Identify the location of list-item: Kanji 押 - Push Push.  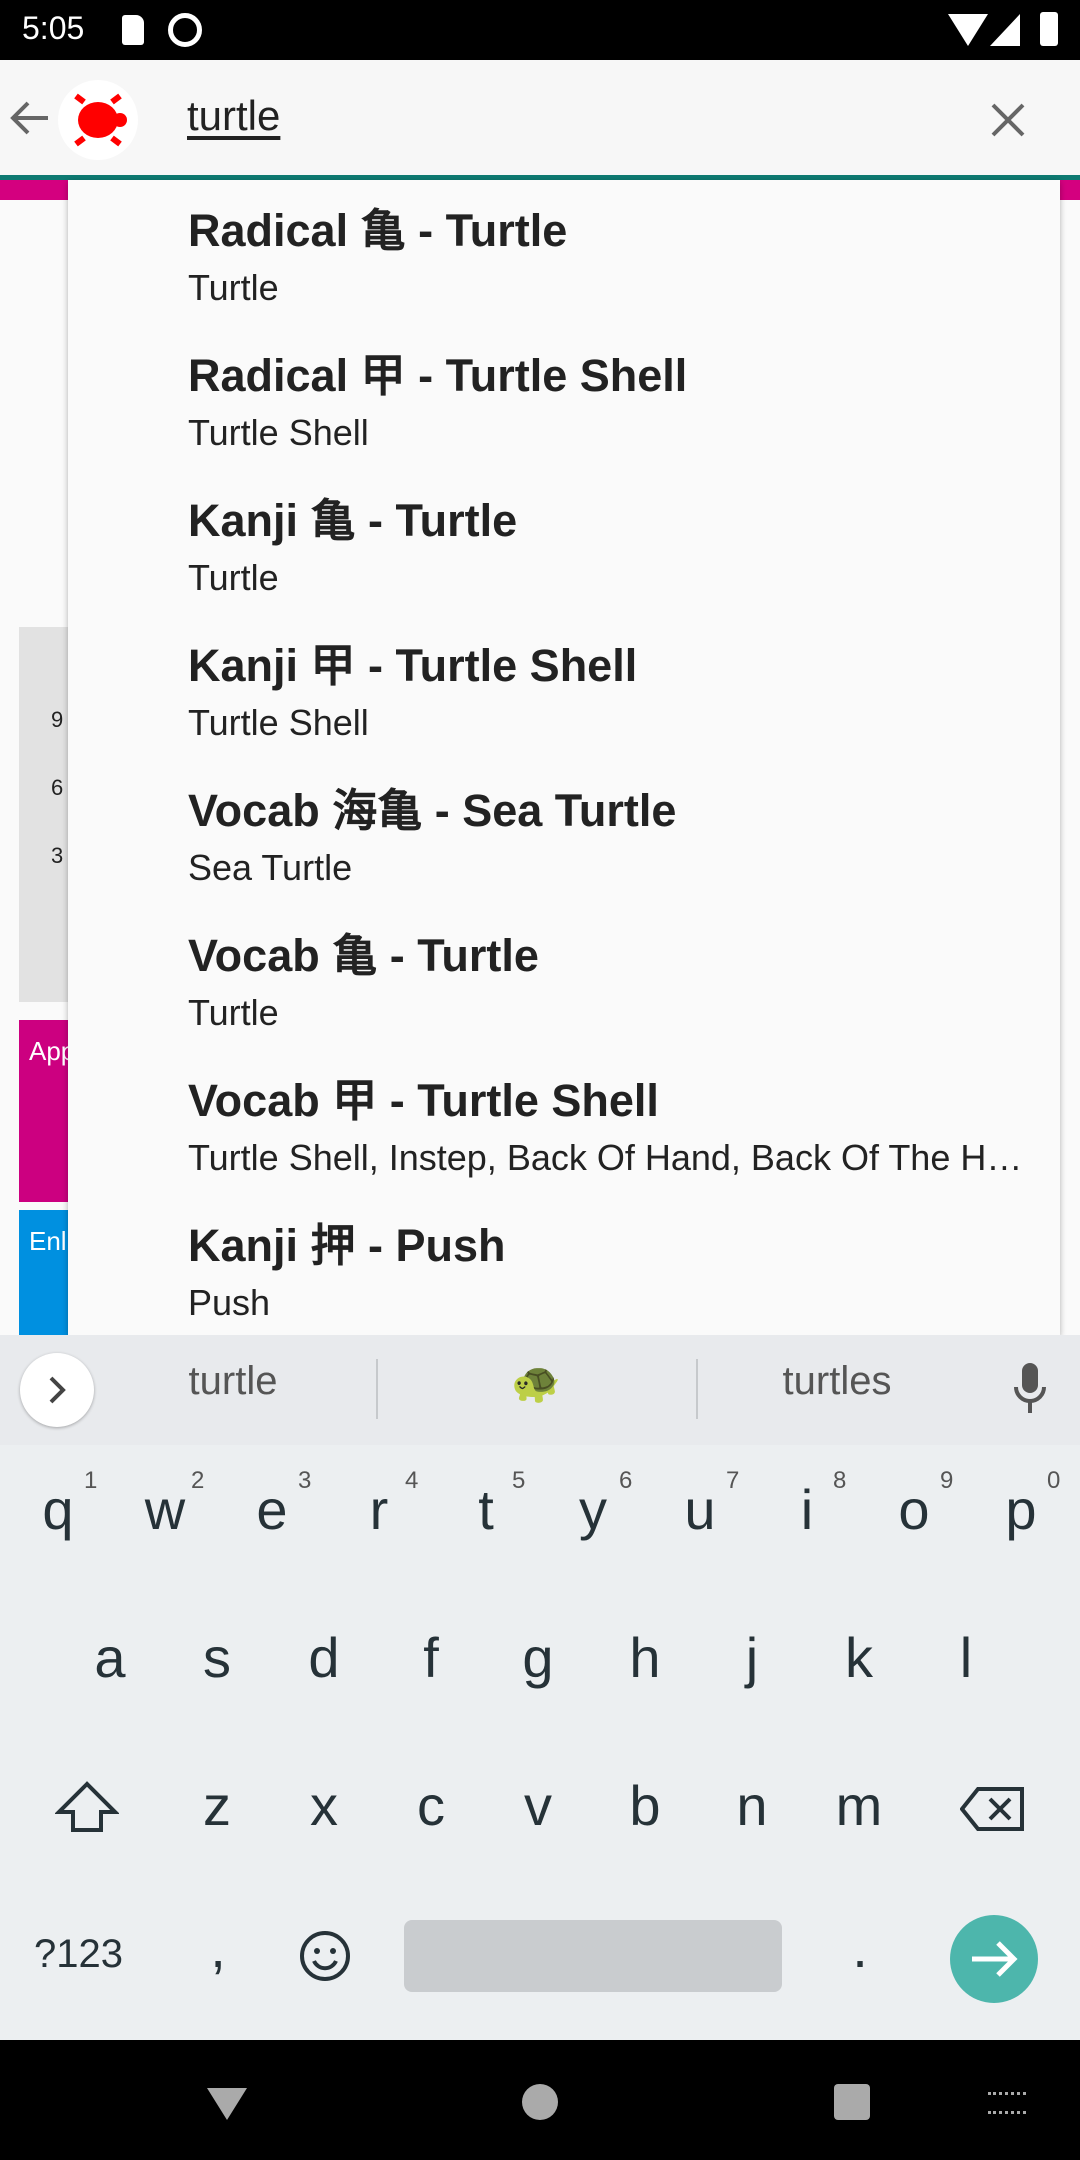
(564, 1265).